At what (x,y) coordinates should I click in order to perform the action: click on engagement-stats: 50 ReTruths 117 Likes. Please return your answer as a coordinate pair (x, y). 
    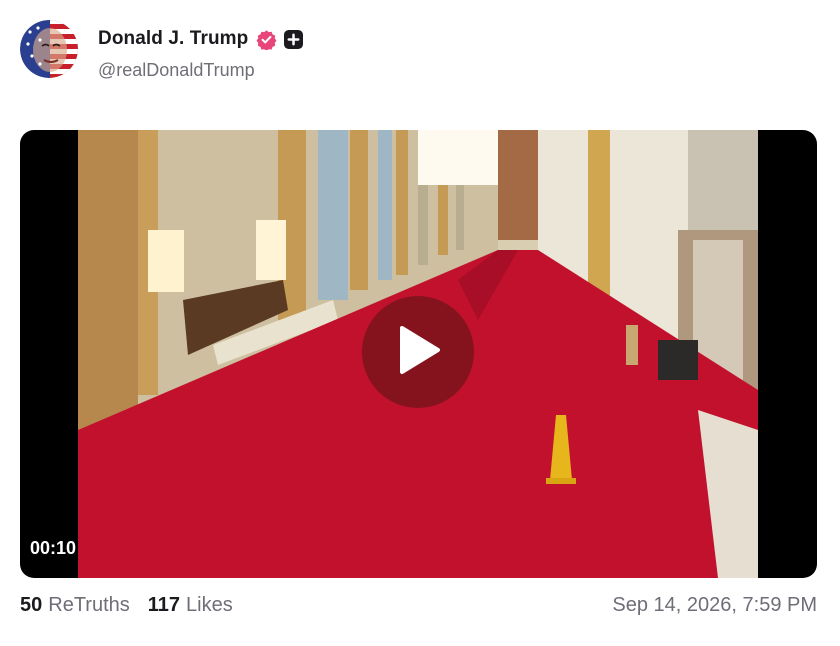
    Looking at the image, I should click on (135, 605).